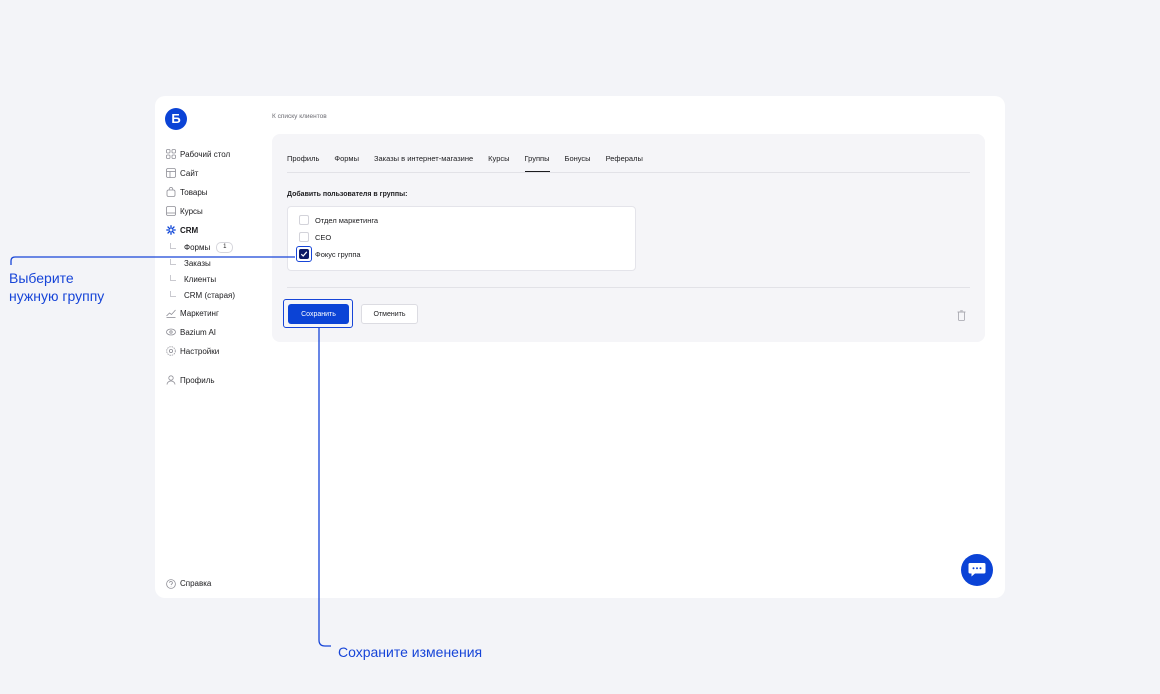 This screenshot has height=694, width=1160. What do you see at coordinates (57, 296) in the screenshot?
I see `annotation-line: нужную группу` at bounding box center [57, 296].